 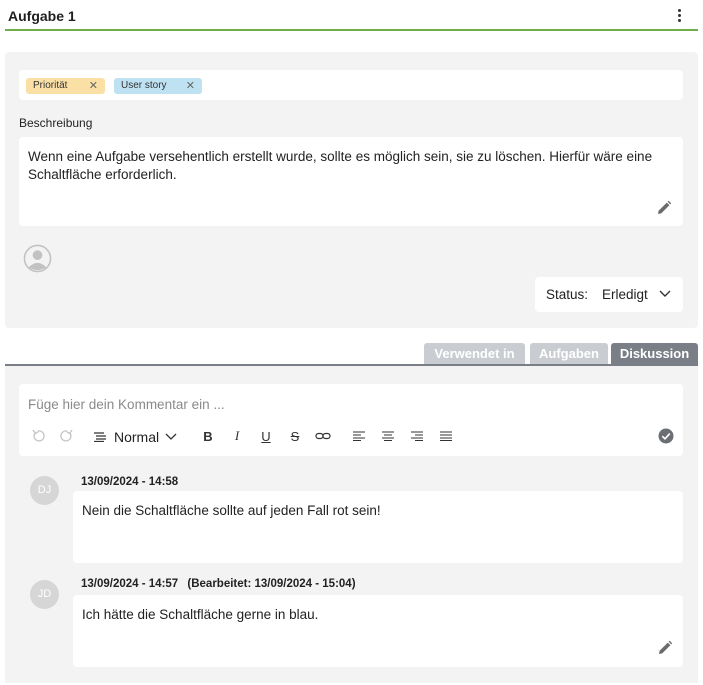 What do you see at coordinates (388, 436) in the screenshot?
I see `align-center-icon` at bounding box center [388, 436].